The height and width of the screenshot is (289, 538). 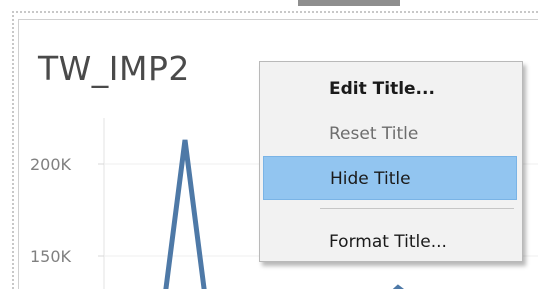 What do you see at coordinates (417, 208) in the screenshot?
I see `menu-separator` at bounding box center [417, 208].